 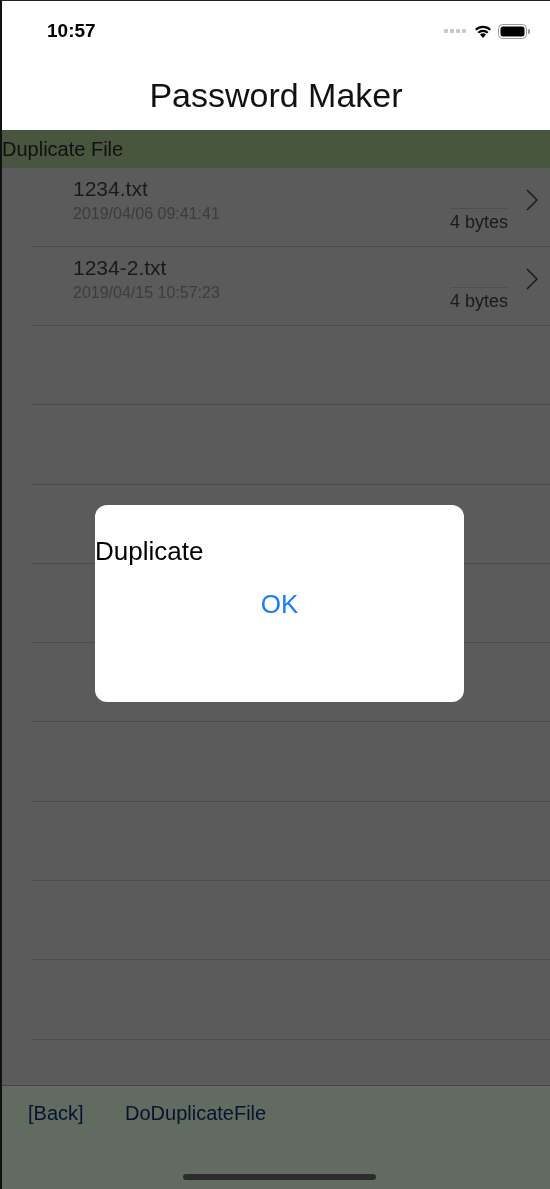 I want to click on file-name: 1234.txt, so click(x=111, y=189).